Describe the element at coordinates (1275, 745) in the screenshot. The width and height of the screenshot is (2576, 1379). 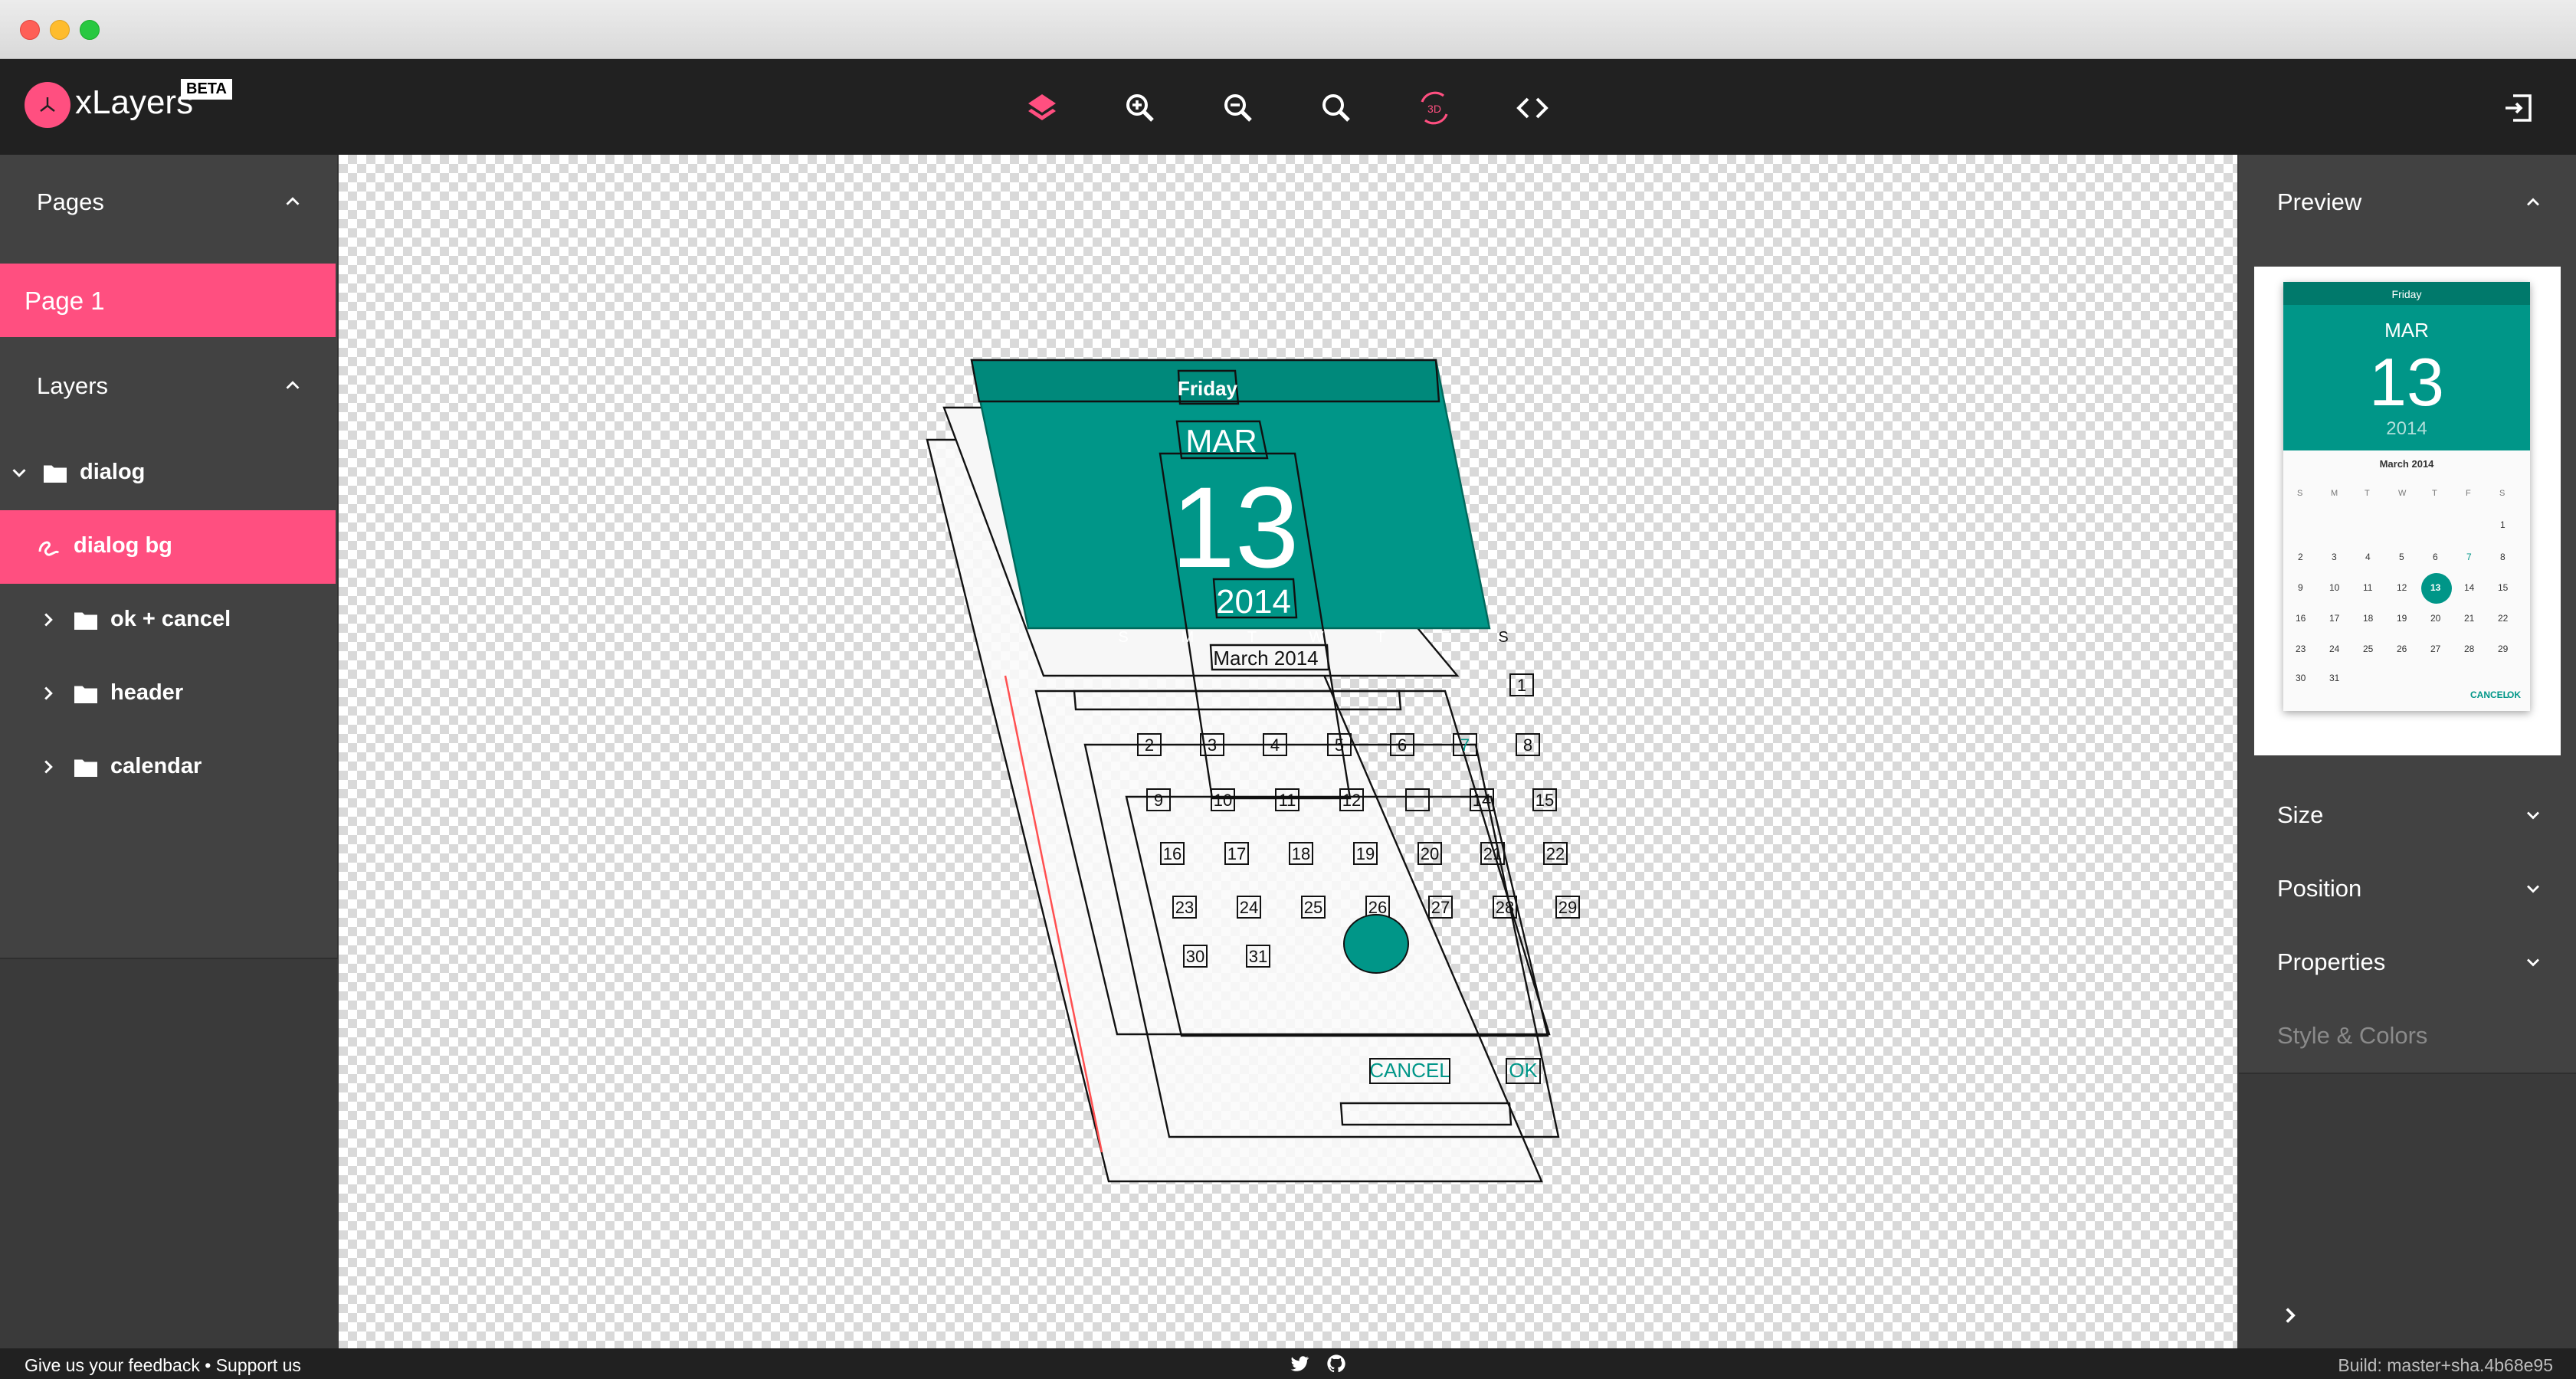
I see `day-label: 4` at that location.